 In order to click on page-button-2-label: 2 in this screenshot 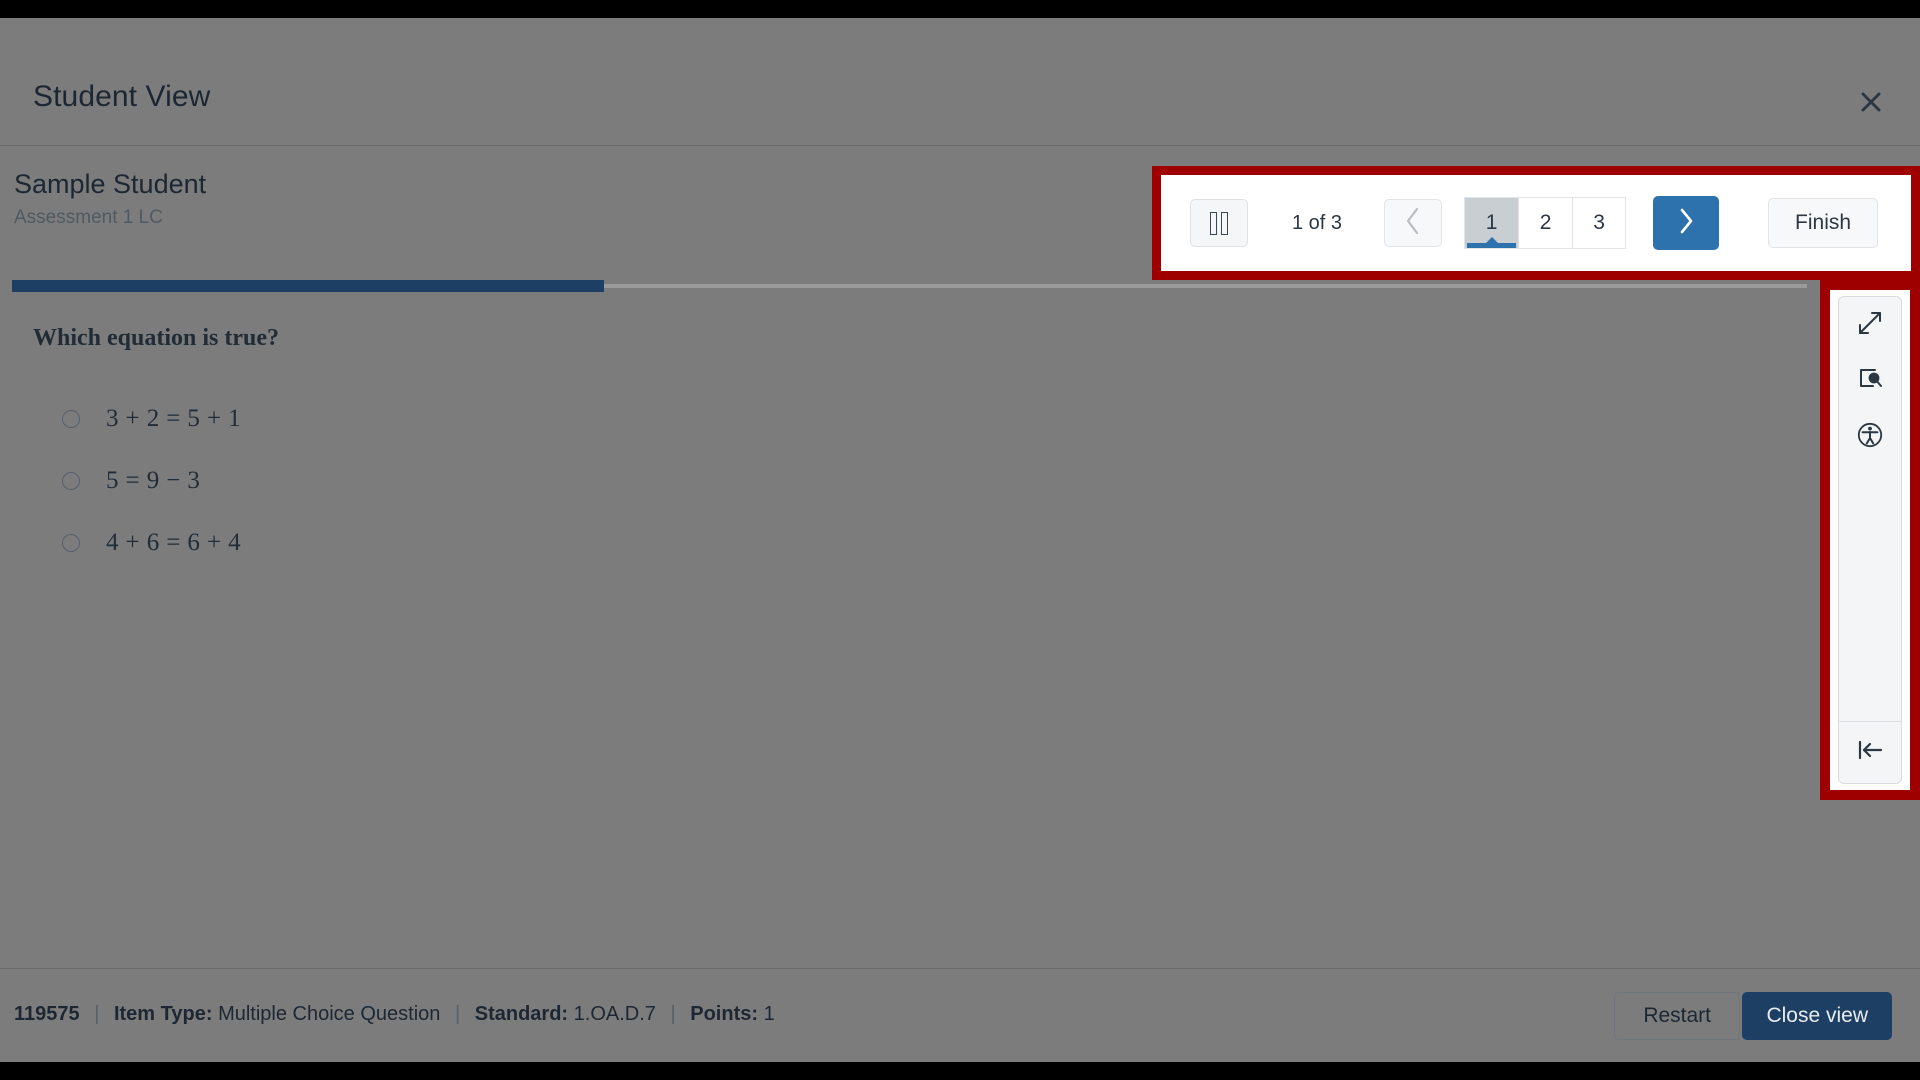, I will do `click(1545, 222)`.